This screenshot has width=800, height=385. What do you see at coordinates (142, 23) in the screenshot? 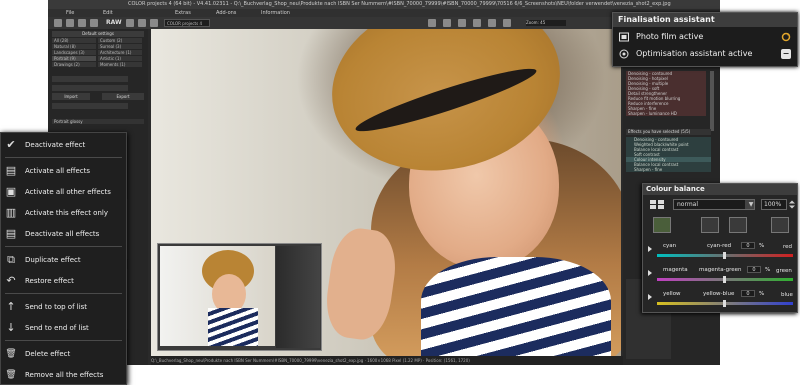
I see `redo-icon` at bounding box center [142, 23].